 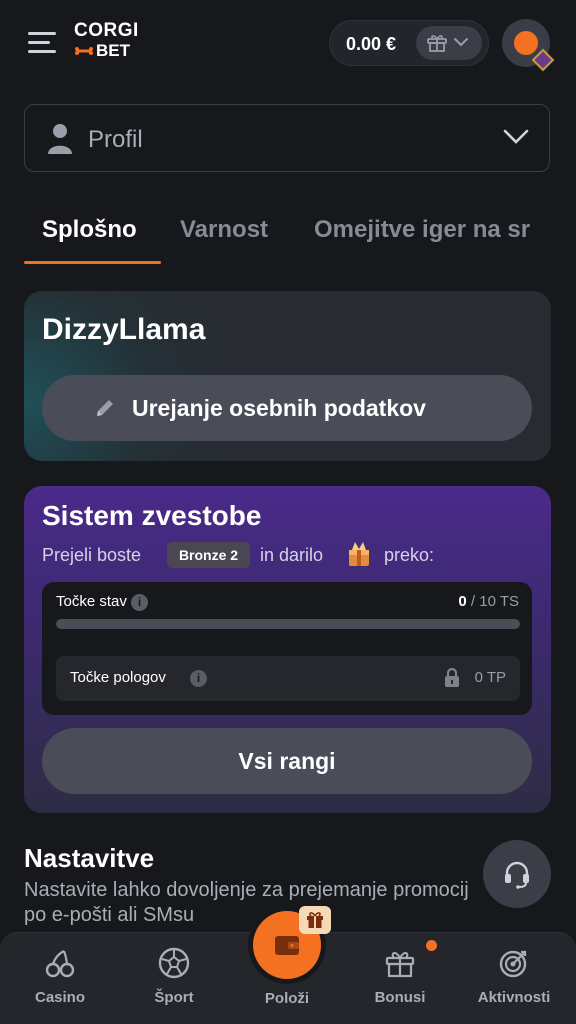 I want to click on all-ranks-button: Vsi rangi, so click(x=287, y=761).